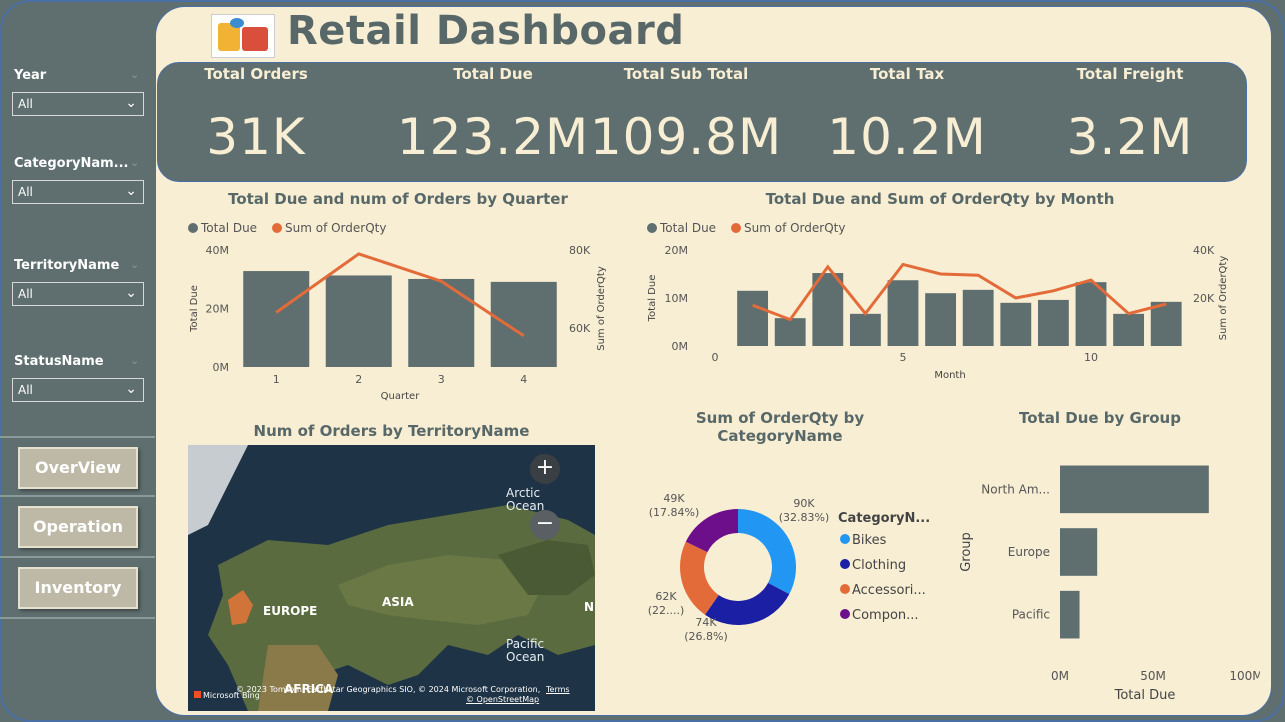  What do you see at coordinates (966, 552) in the screenshot?
I see `y-axis-title: Group` at bounding box center [966, 552].